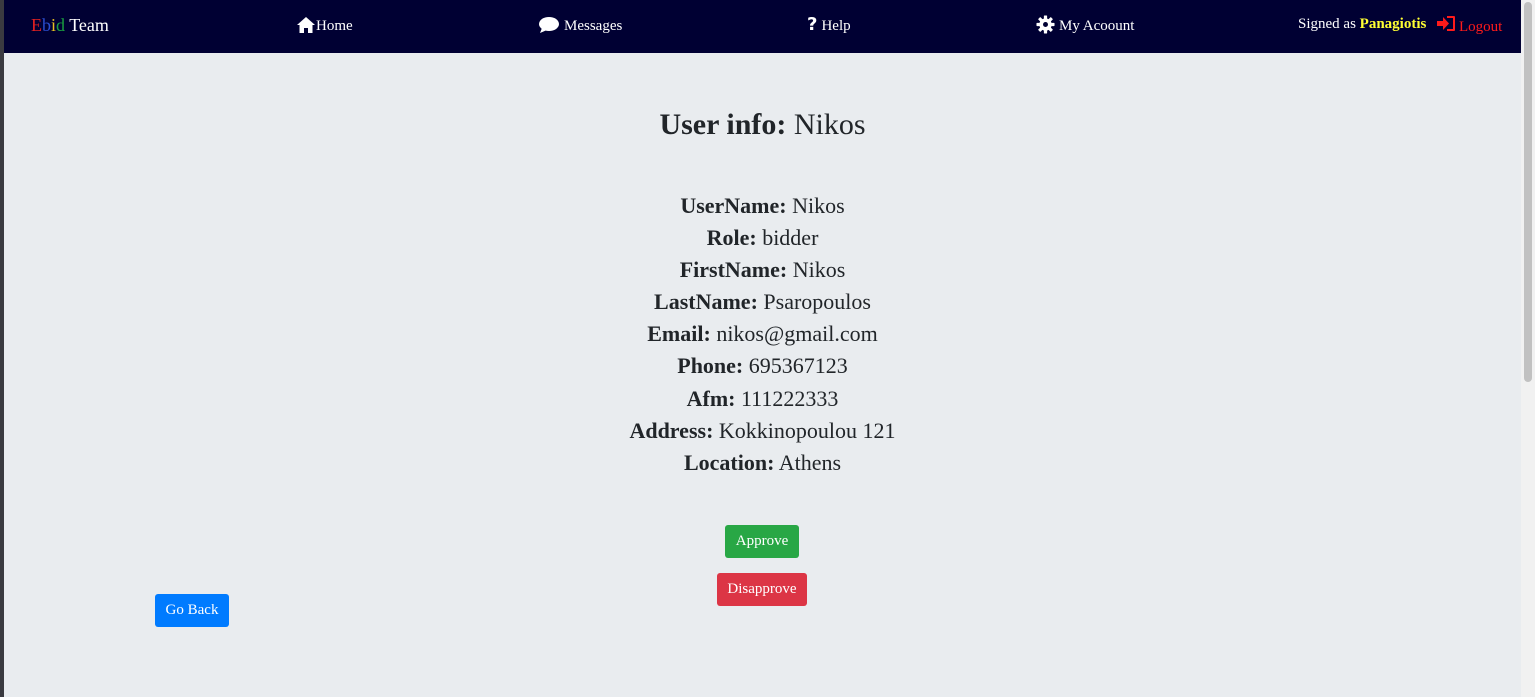  What do you see at coordinates (762, 541) in the screenshot?
I see `approve-button: Approve` at bounding box center [762, 541].